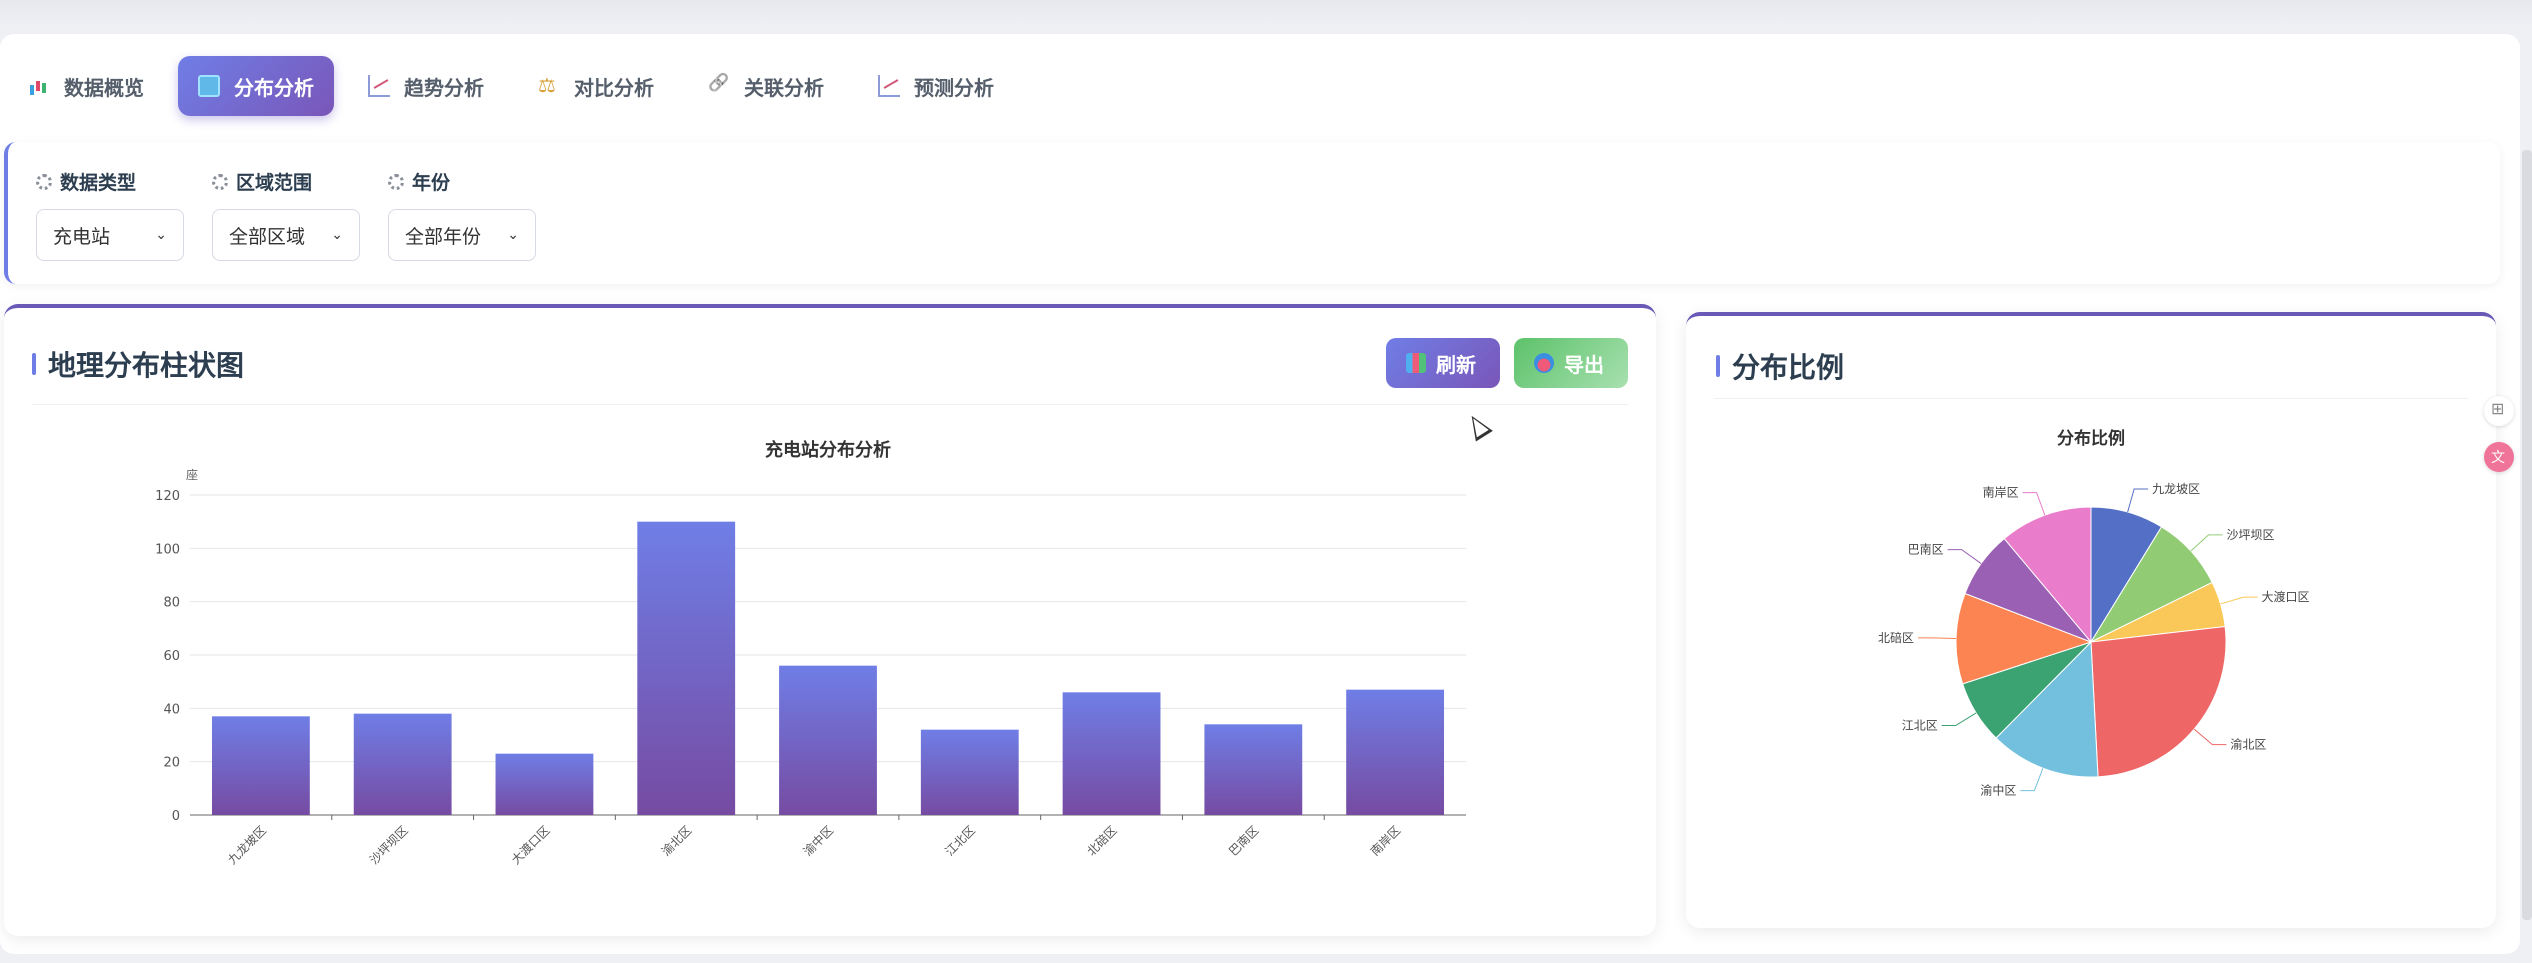  I want to click on tab-label: 趋势分析, so click(444, 87).